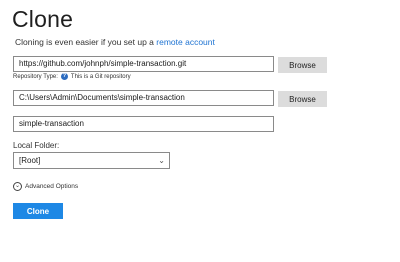 The image size is (400, 262). Describe the element at coordinates (86, 42) in the screenshot. I see `subtitle-text: Cloning is even easier if you set up a` at that location.